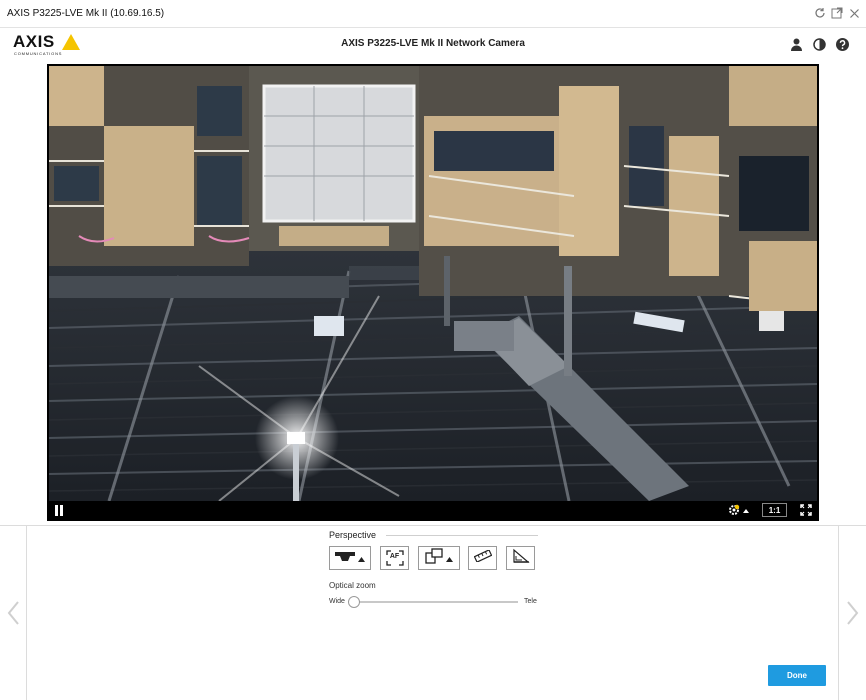  What do you see at coordinates (530, 601) in the screenshot?
I see `zoom-max-label: Tele` at bounding box center [530, 601].